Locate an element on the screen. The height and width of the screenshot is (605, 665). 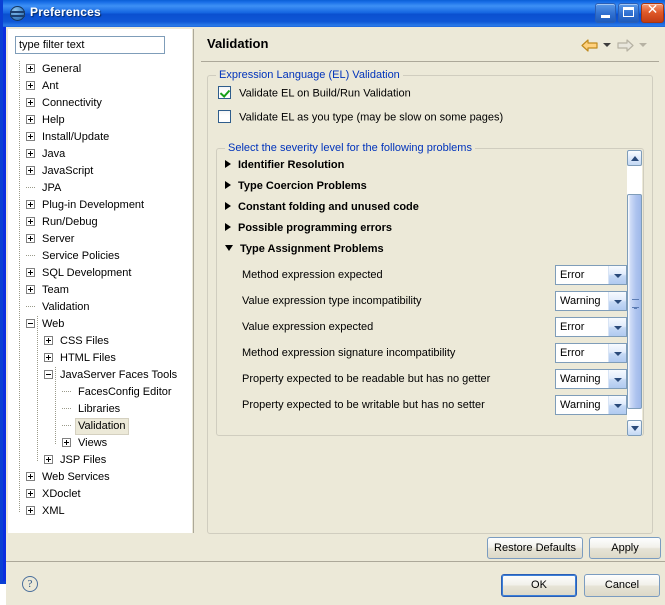
sidebar-item-libraries: Libraries is located at coordinates (100, 409).